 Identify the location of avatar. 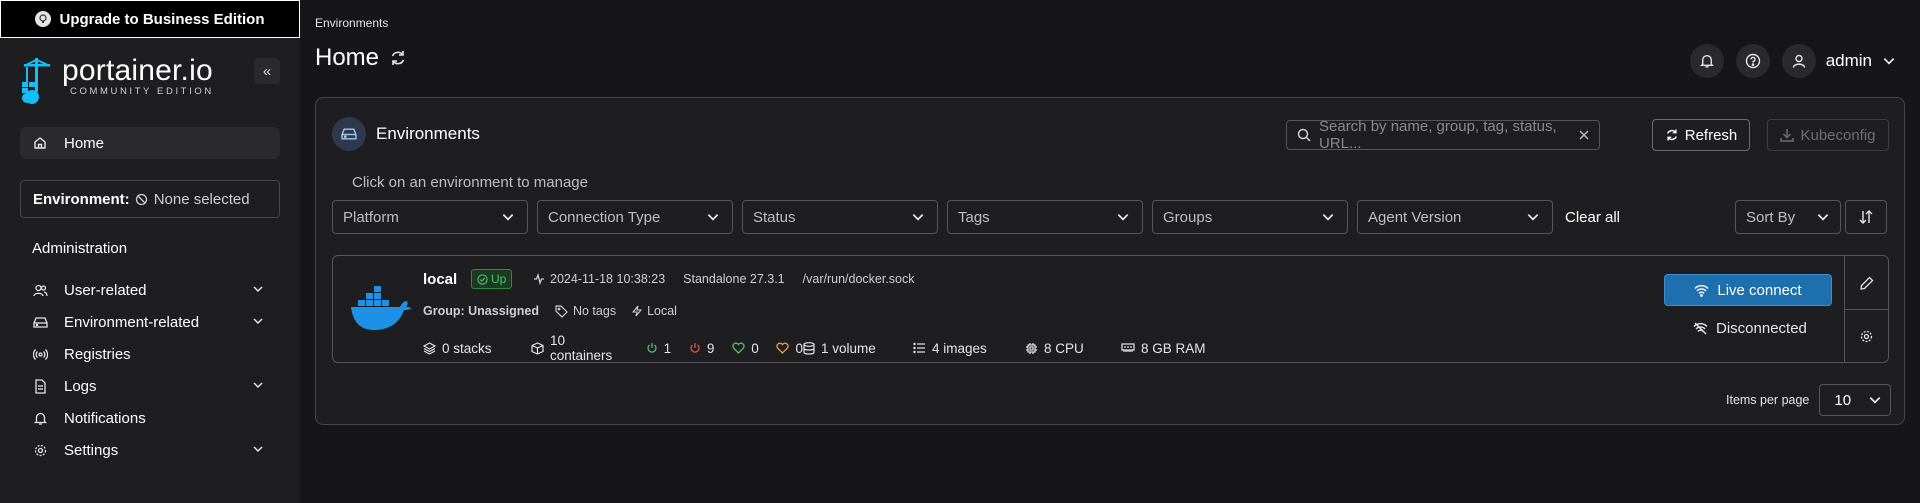
(1798, 61).